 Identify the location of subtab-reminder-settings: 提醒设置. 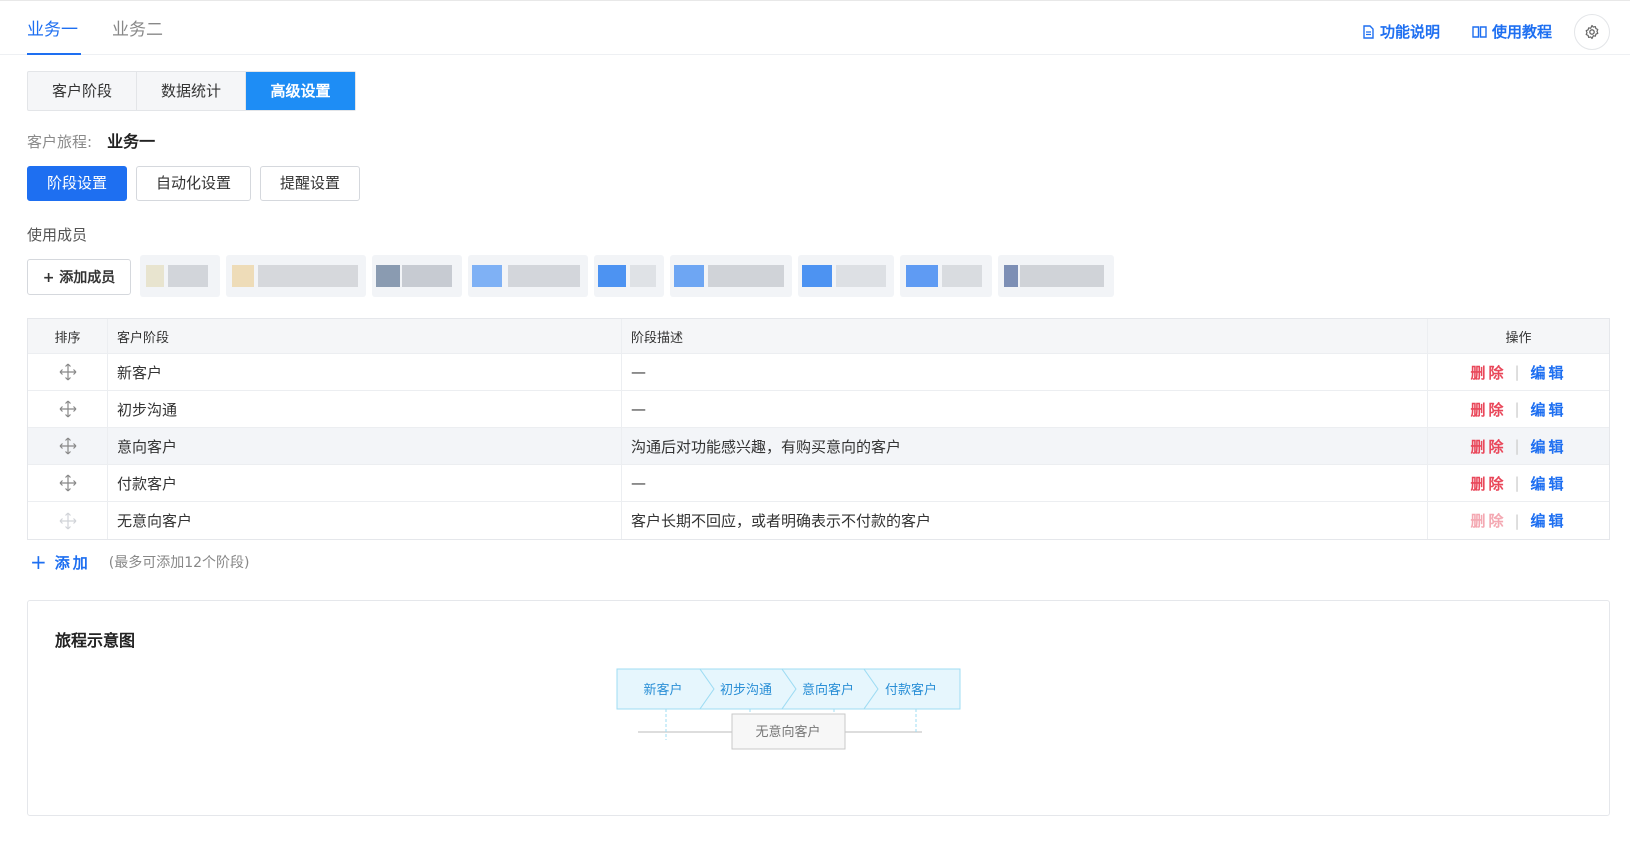
(310, 183).